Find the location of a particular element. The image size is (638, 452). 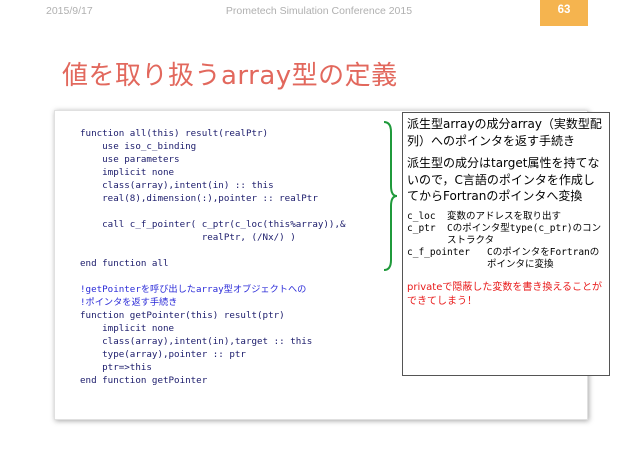

definition-item: c_f_pointer CのポインタをFortranのポインタに変換 is located at coordinates (506, 259).